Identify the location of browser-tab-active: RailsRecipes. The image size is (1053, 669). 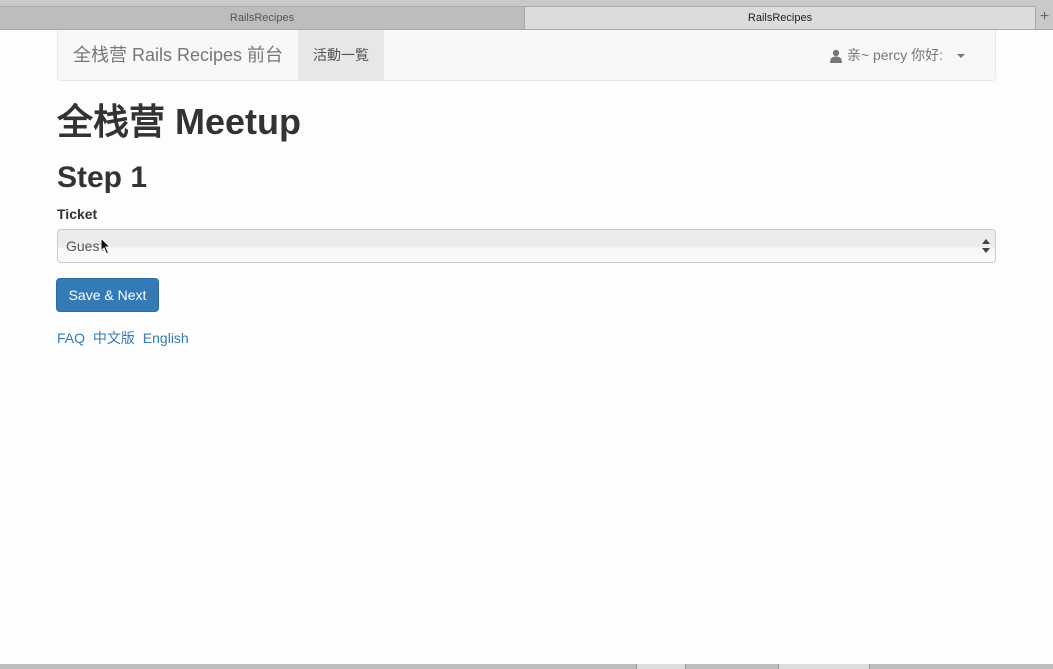
(780, 17).